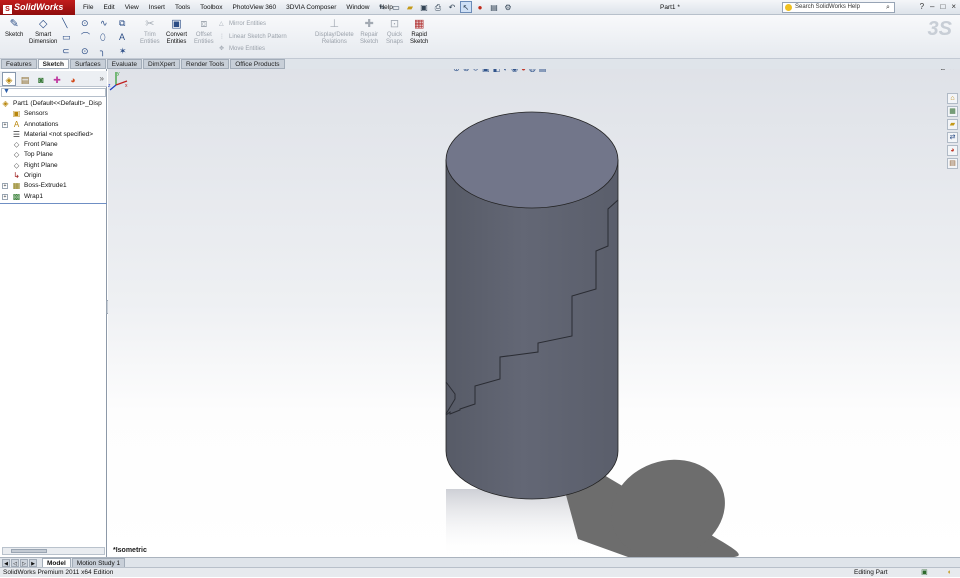  What do you see at coordinates (357, 7) in the screenshot?
I see `menu-window: Window` at bounding box center [357, 7].